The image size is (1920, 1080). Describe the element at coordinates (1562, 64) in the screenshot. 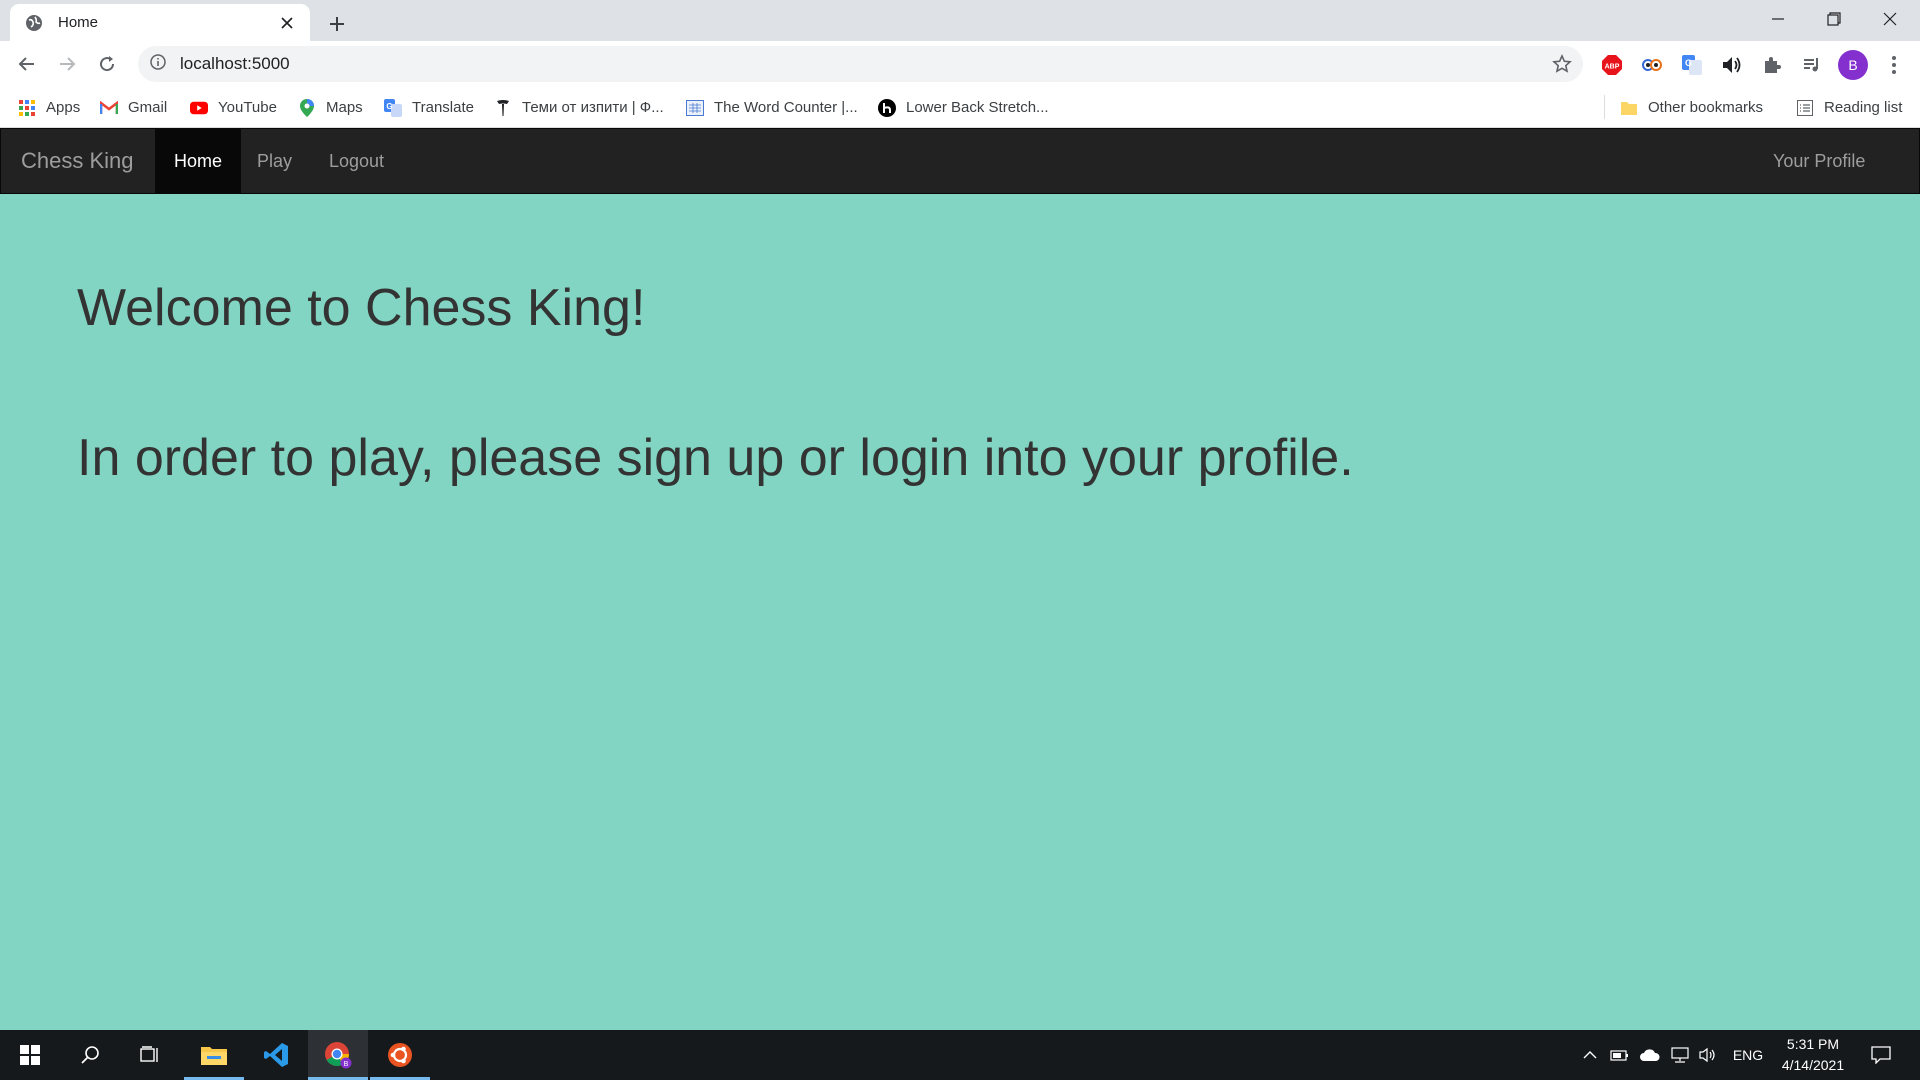

I see `bookmark-star-icon` at that location.